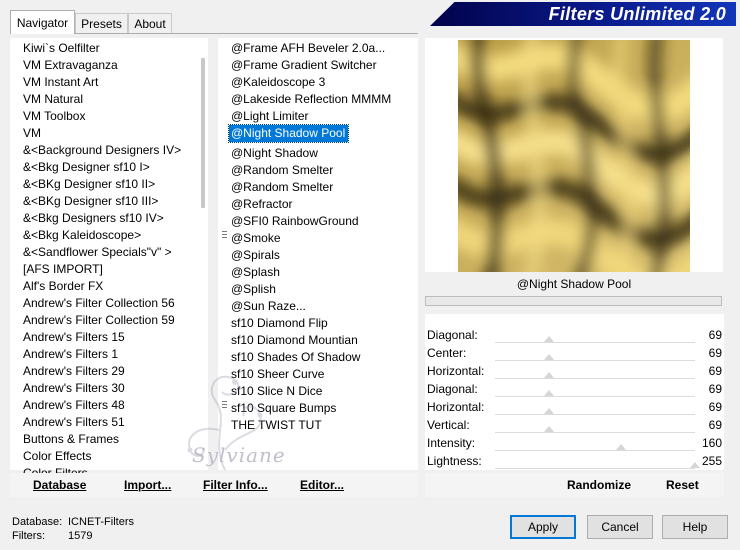  Describe the element at coordinates (319, 340) in the screenshot. I see `filter-item: sf10 Diamond Mountian` at that location.